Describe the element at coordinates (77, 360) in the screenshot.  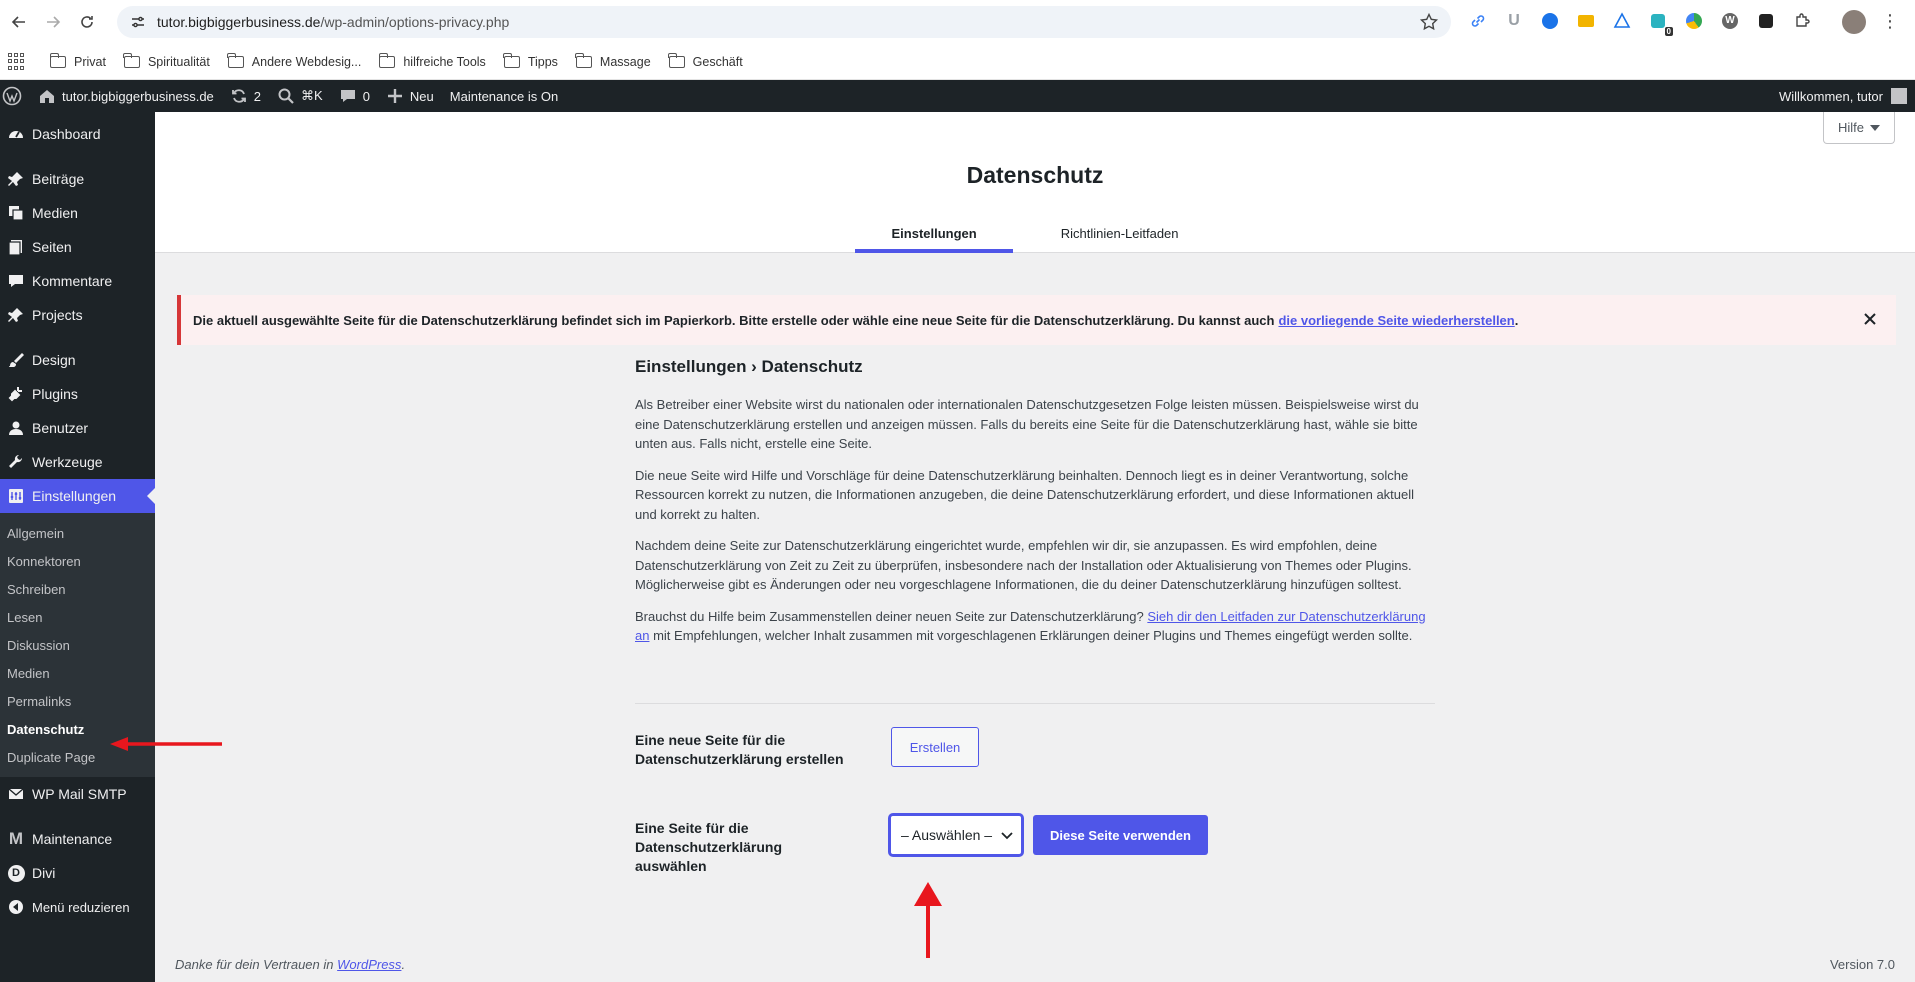
I see `sidebar-item-design: Design` at that location.